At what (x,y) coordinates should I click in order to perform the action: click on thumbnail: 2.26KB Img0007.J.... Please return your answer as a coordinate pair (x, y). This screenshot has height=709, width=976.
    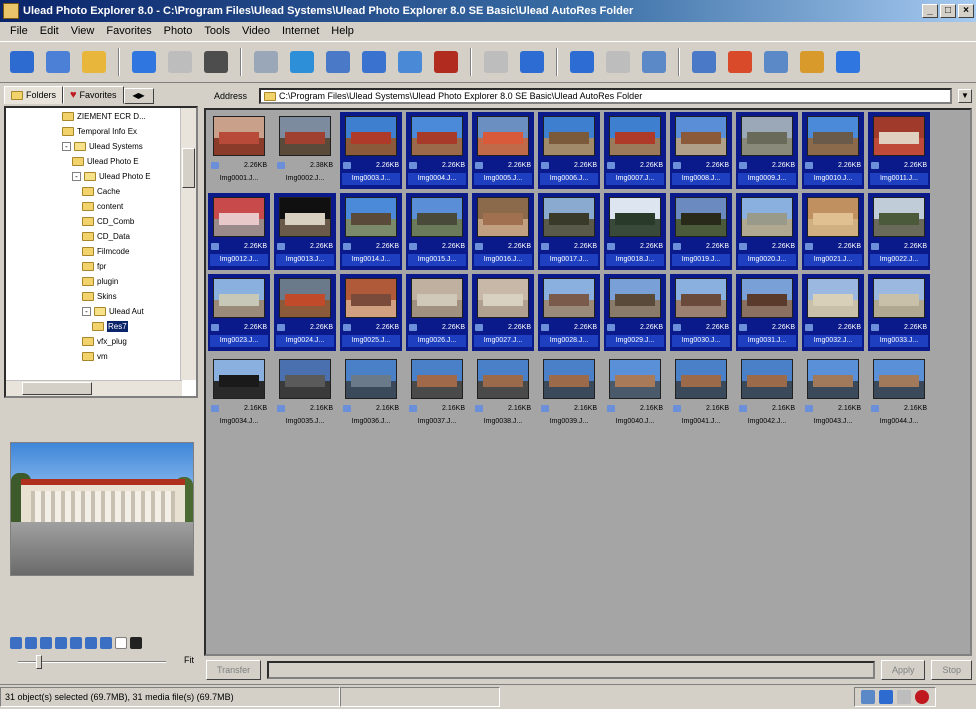
    Looking at the image, I should click on (635, 150).